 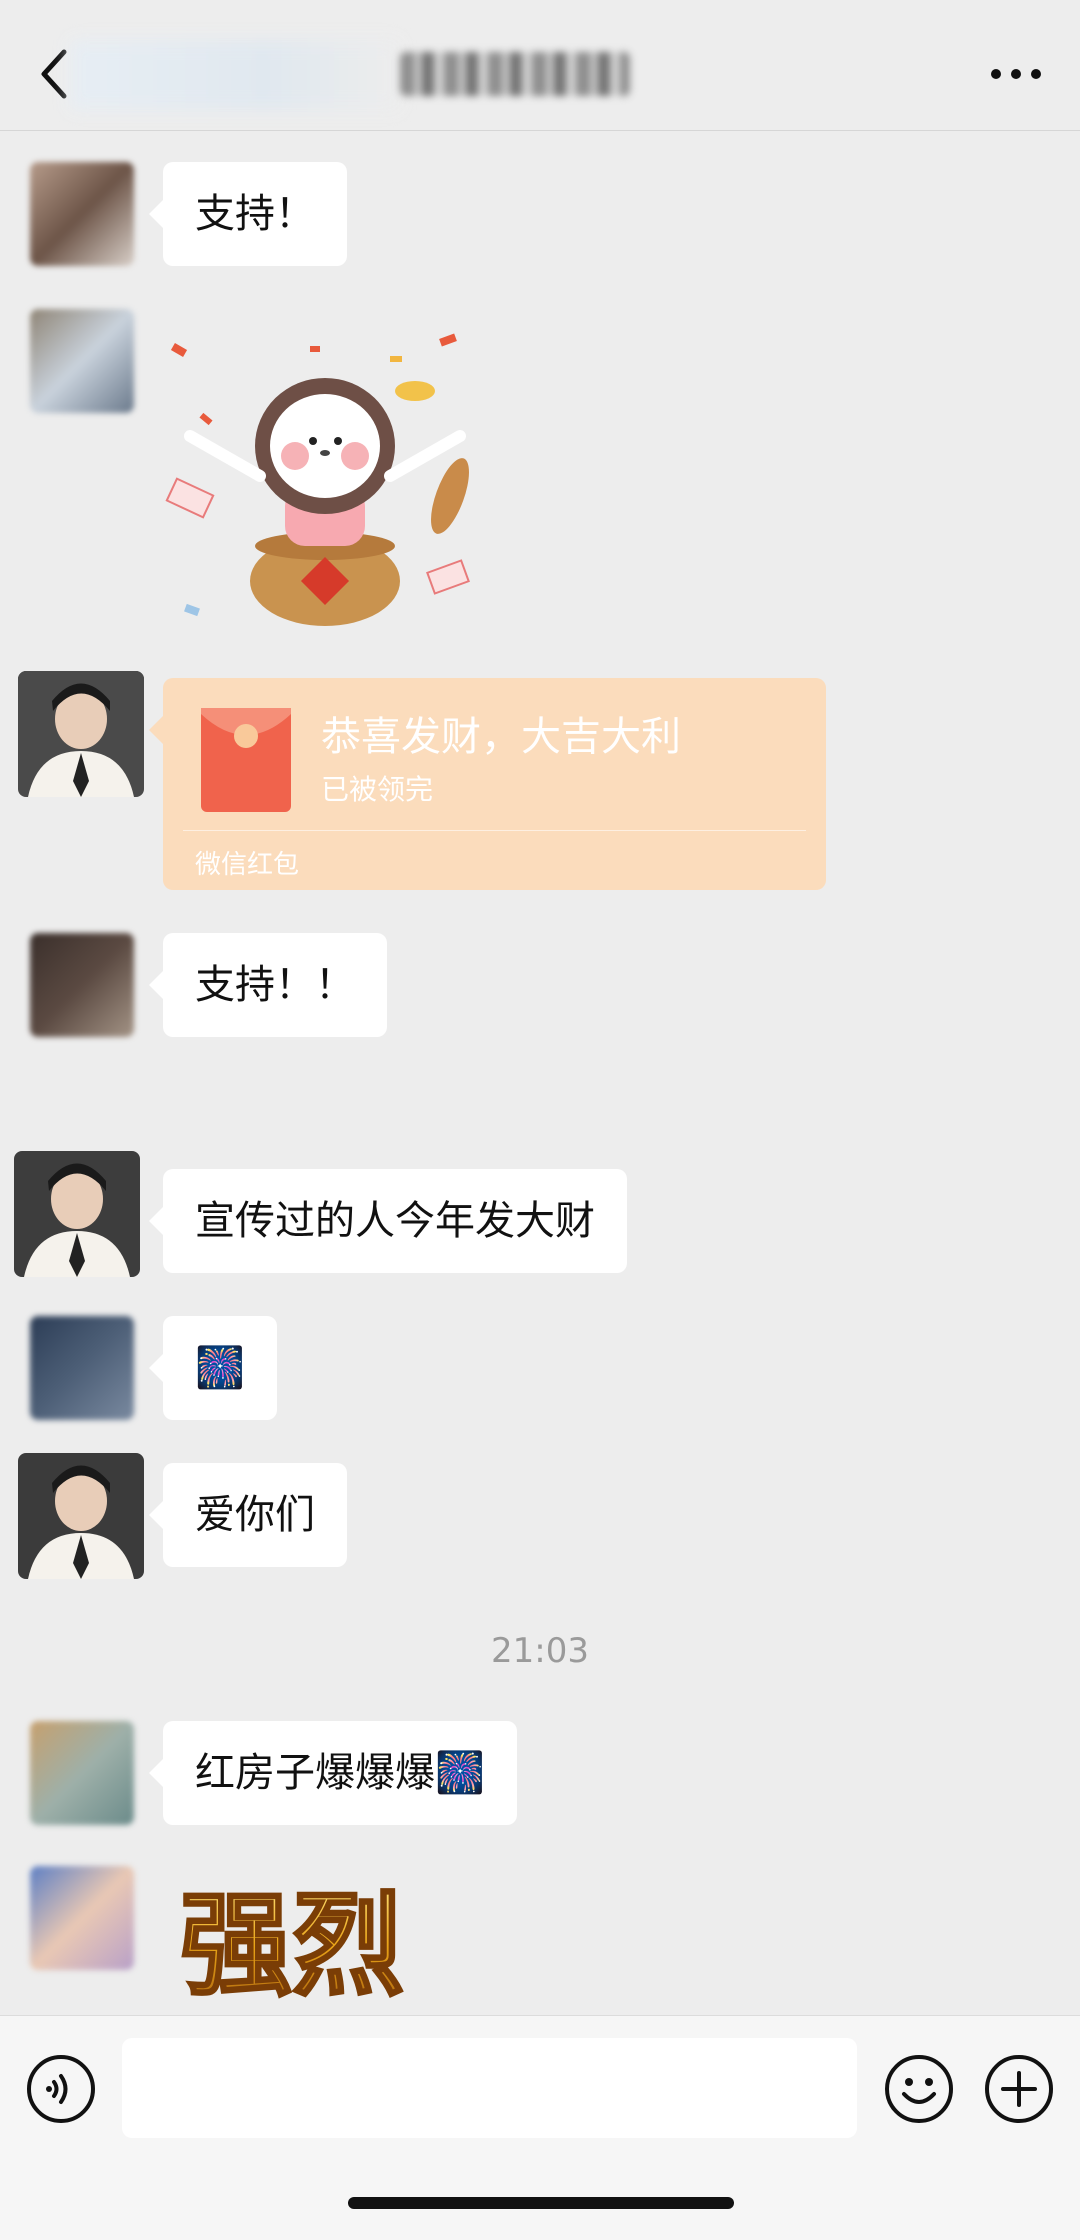 I want to click on red-packet-icon, so click(x=246, y=760).